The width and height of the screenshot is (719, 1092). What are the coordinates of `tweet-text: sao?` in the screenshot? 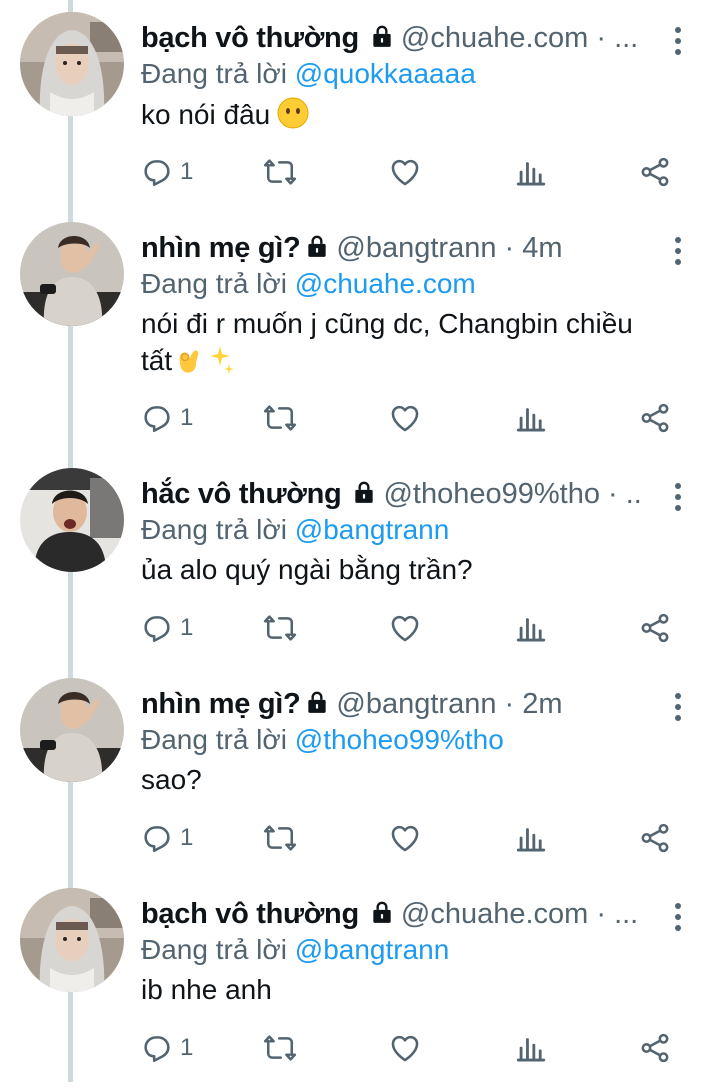 It's located at (421, 780).